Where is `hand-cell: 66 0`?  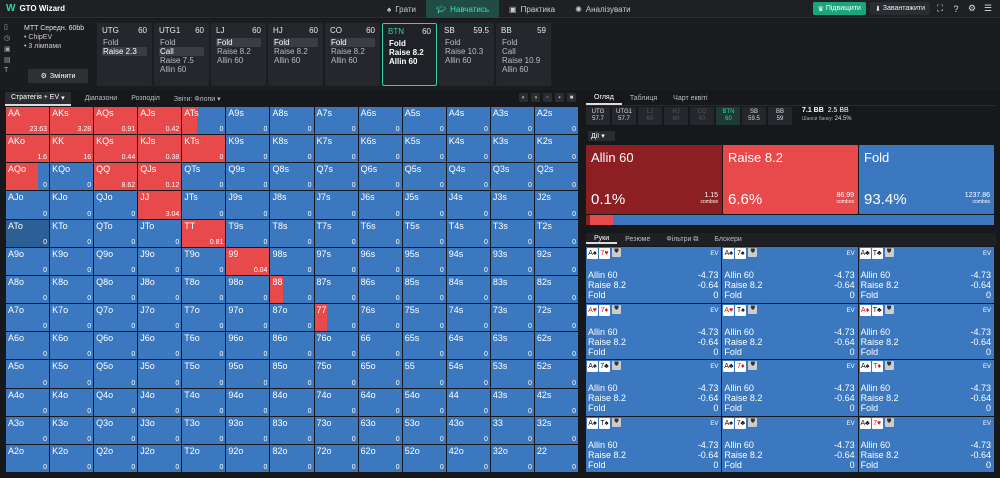 hand-cell: 66 0 is located at coordinates (380, 346).